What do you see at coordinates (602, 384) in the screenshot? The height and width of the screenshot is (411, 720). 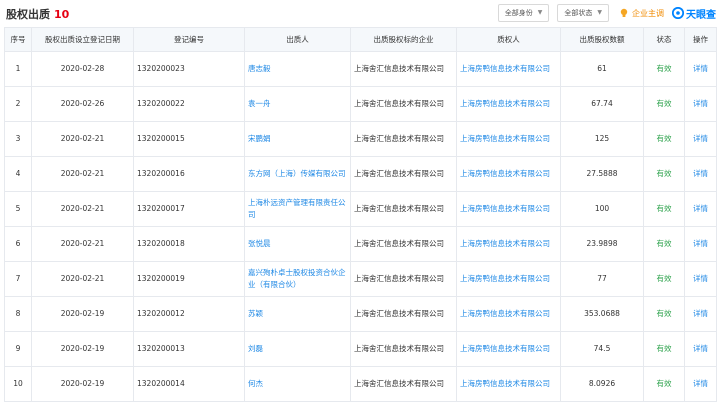 I see `pledge-amount: 8.0926` at bounding box center [602, 384].